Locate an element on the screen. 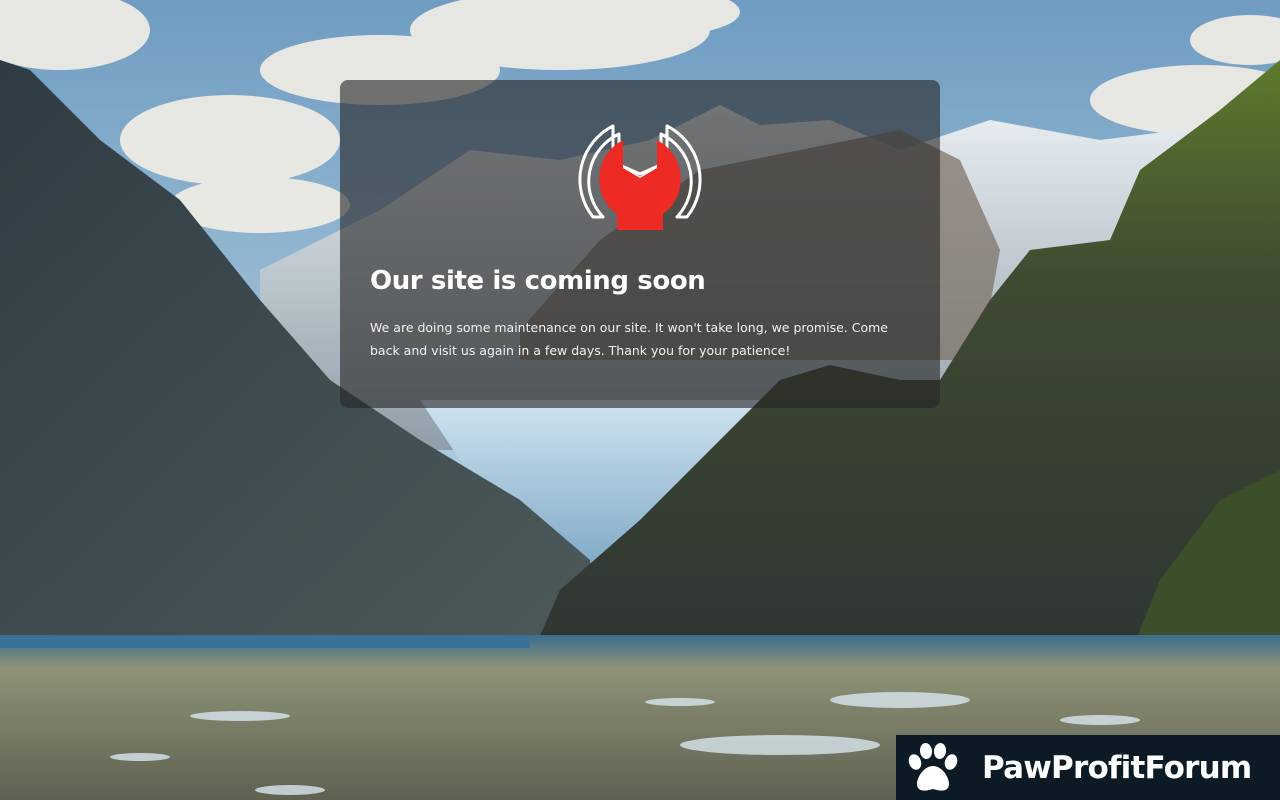 This screenshot has width=1280, height=800. watermark-banner: PawProfitForum is located at coordinates (1088, 767).